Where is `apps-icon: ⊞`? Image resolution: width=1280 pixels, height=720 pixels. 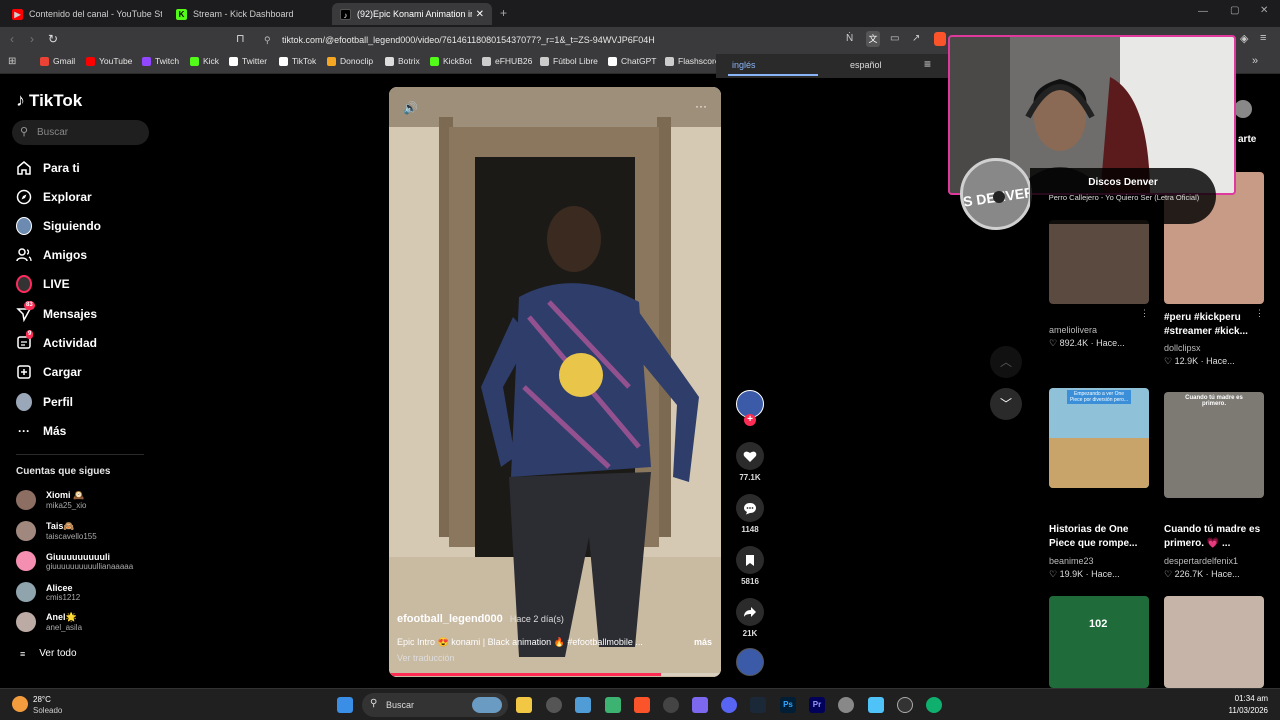
apps-icon: ⊞ is located at coordinates (12, 61).